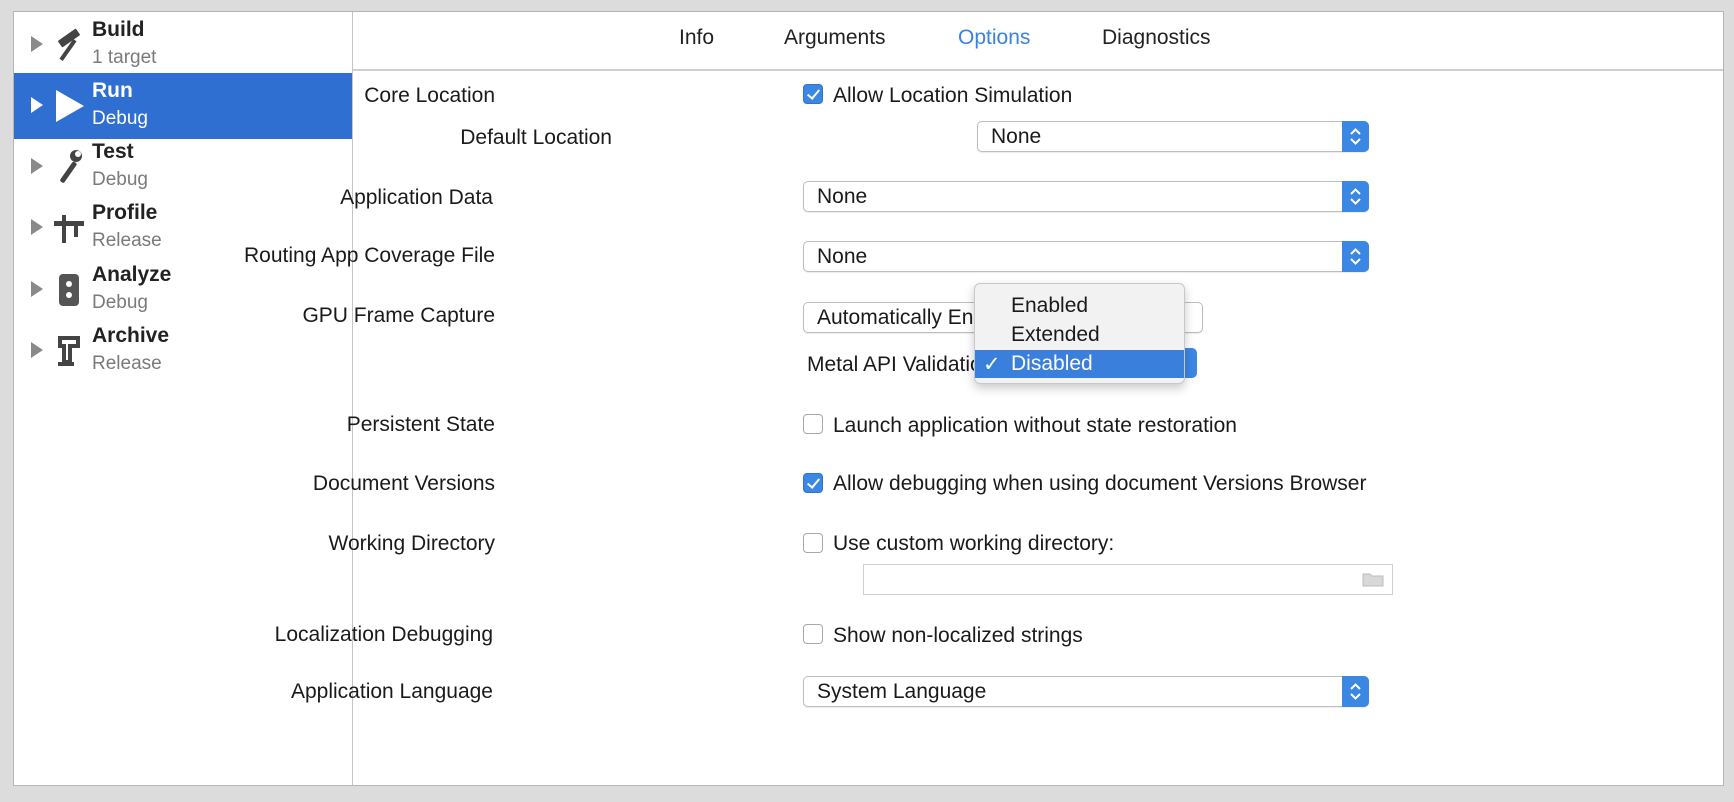 The image size is (1734, 802). I want to click on folder-icon, so click(1373, 579).